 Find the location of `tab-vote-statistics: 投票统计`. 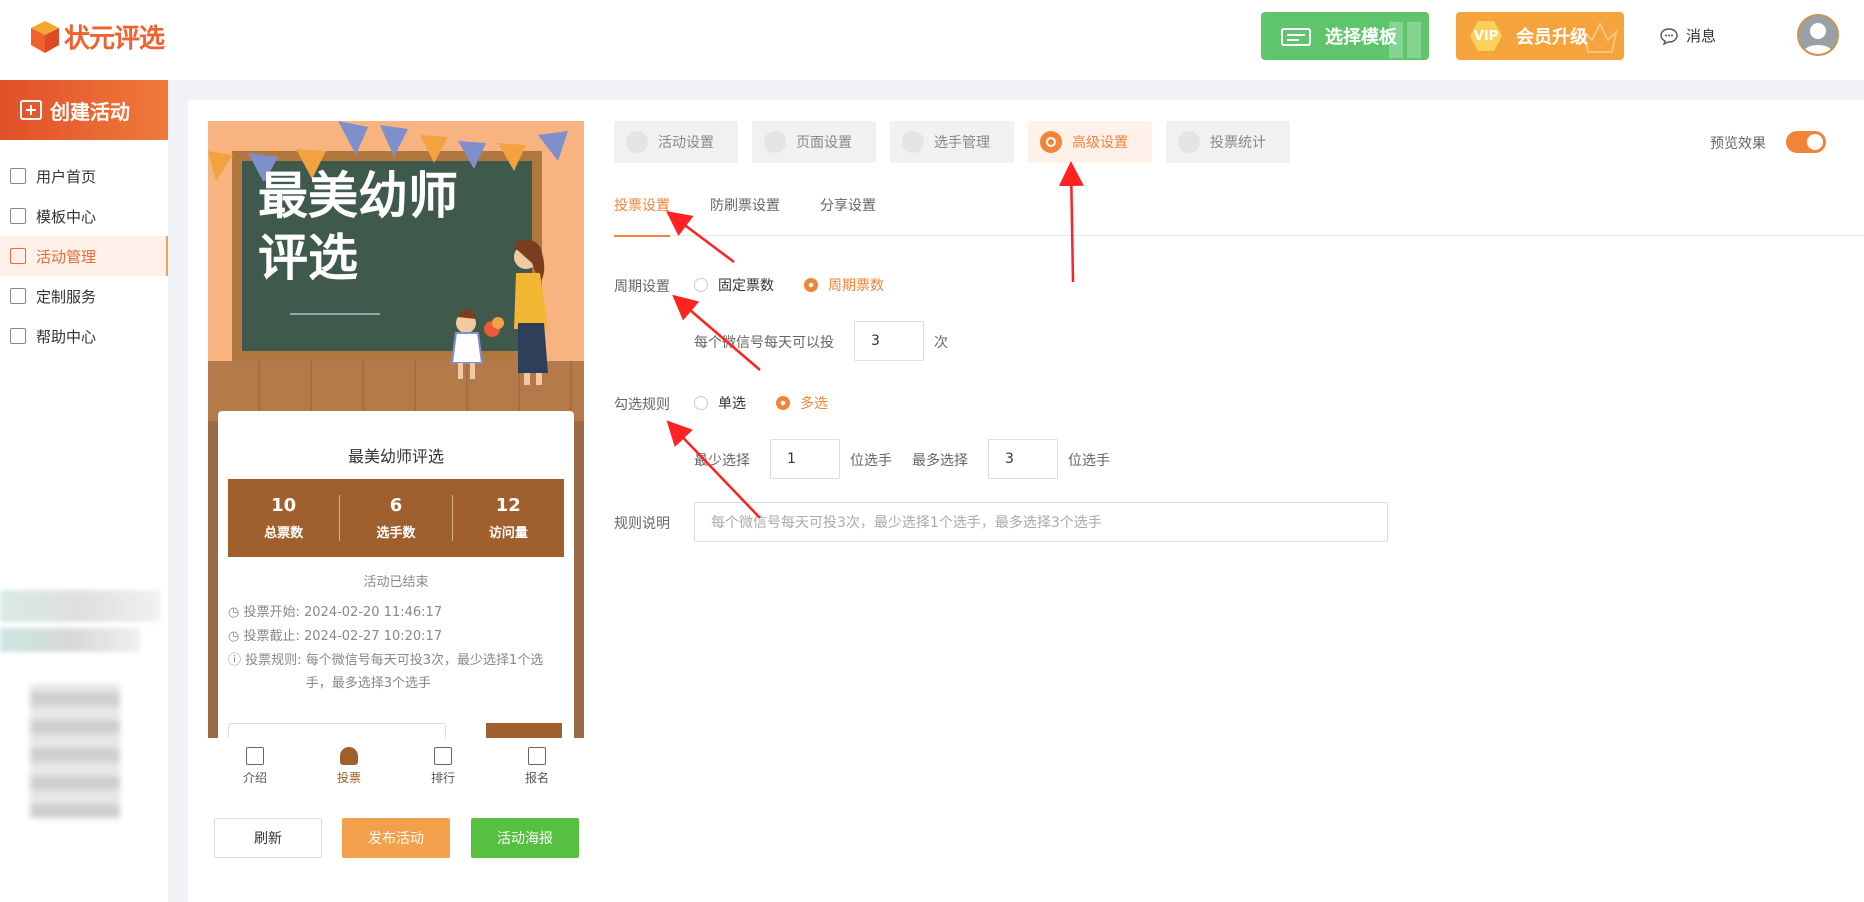

tab-vote-statistics: 投票统计 is located at coordinates (1228, 142).